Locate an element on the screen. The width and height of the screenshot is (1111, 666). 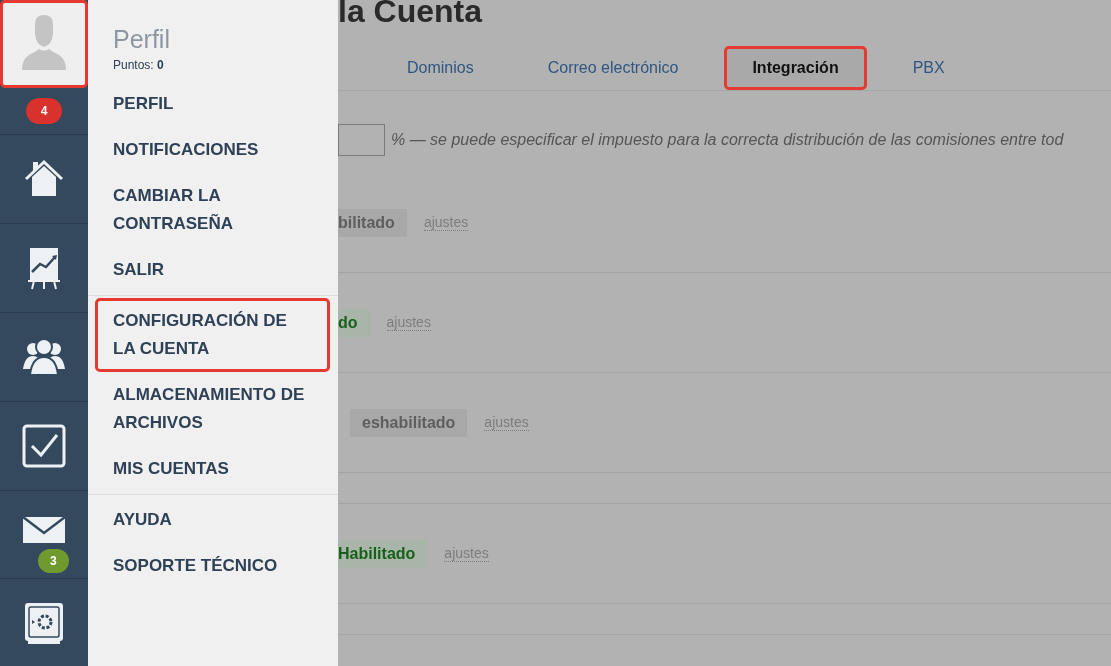
menu-item: CAMBIAR LA CONTRASEÑA is located at coordinates (213, 210).